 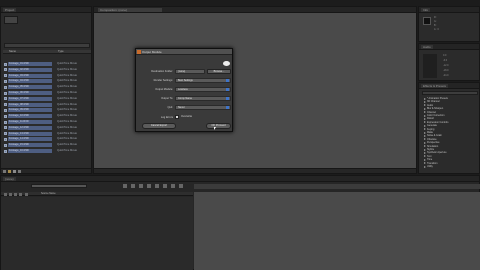 What do you see at coordinates (45, 98) in the screenshot?
I see `project-file-row: Footage_07.R3D QuickTime Movie` at bounding box center [45, 98].